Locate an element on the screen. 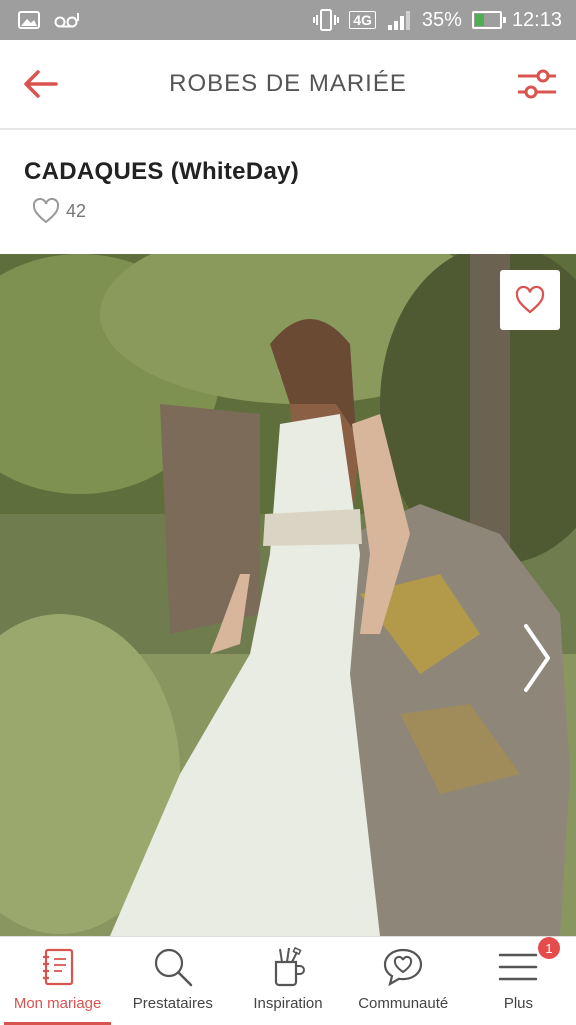 This screenshot has height=1025, width=576. tab-mon-mariage: Mon mariage is located at coordinates (57, 981).